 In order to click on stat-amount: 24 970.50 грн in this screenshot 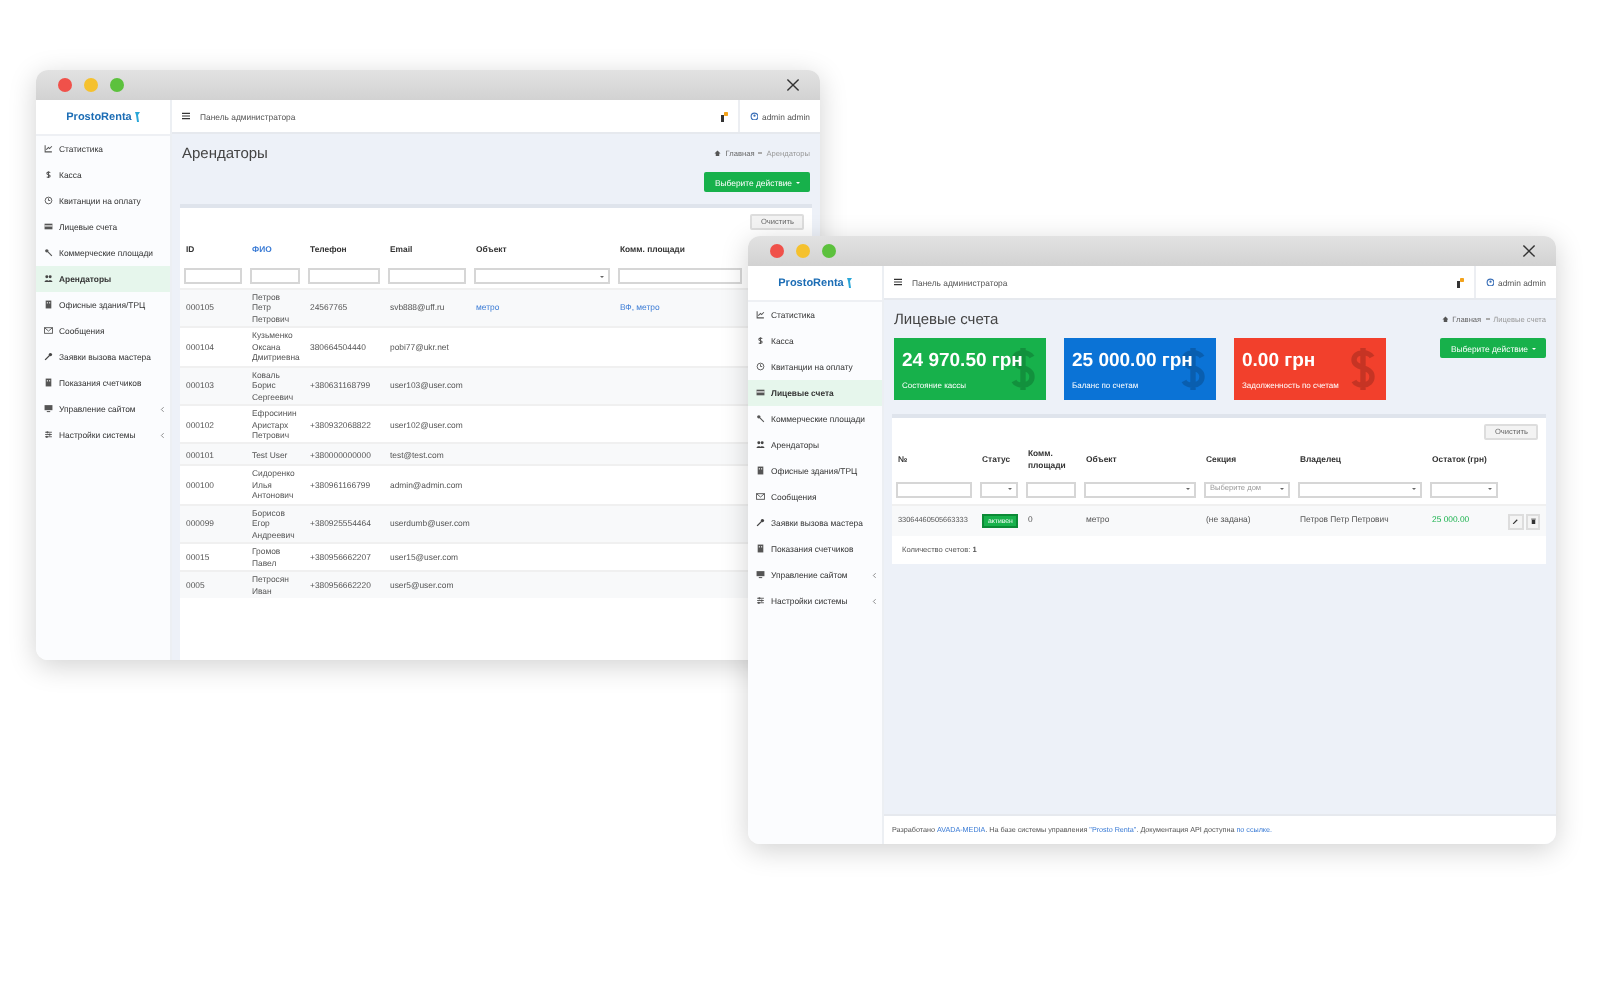, I will do `click(963, 360)`.